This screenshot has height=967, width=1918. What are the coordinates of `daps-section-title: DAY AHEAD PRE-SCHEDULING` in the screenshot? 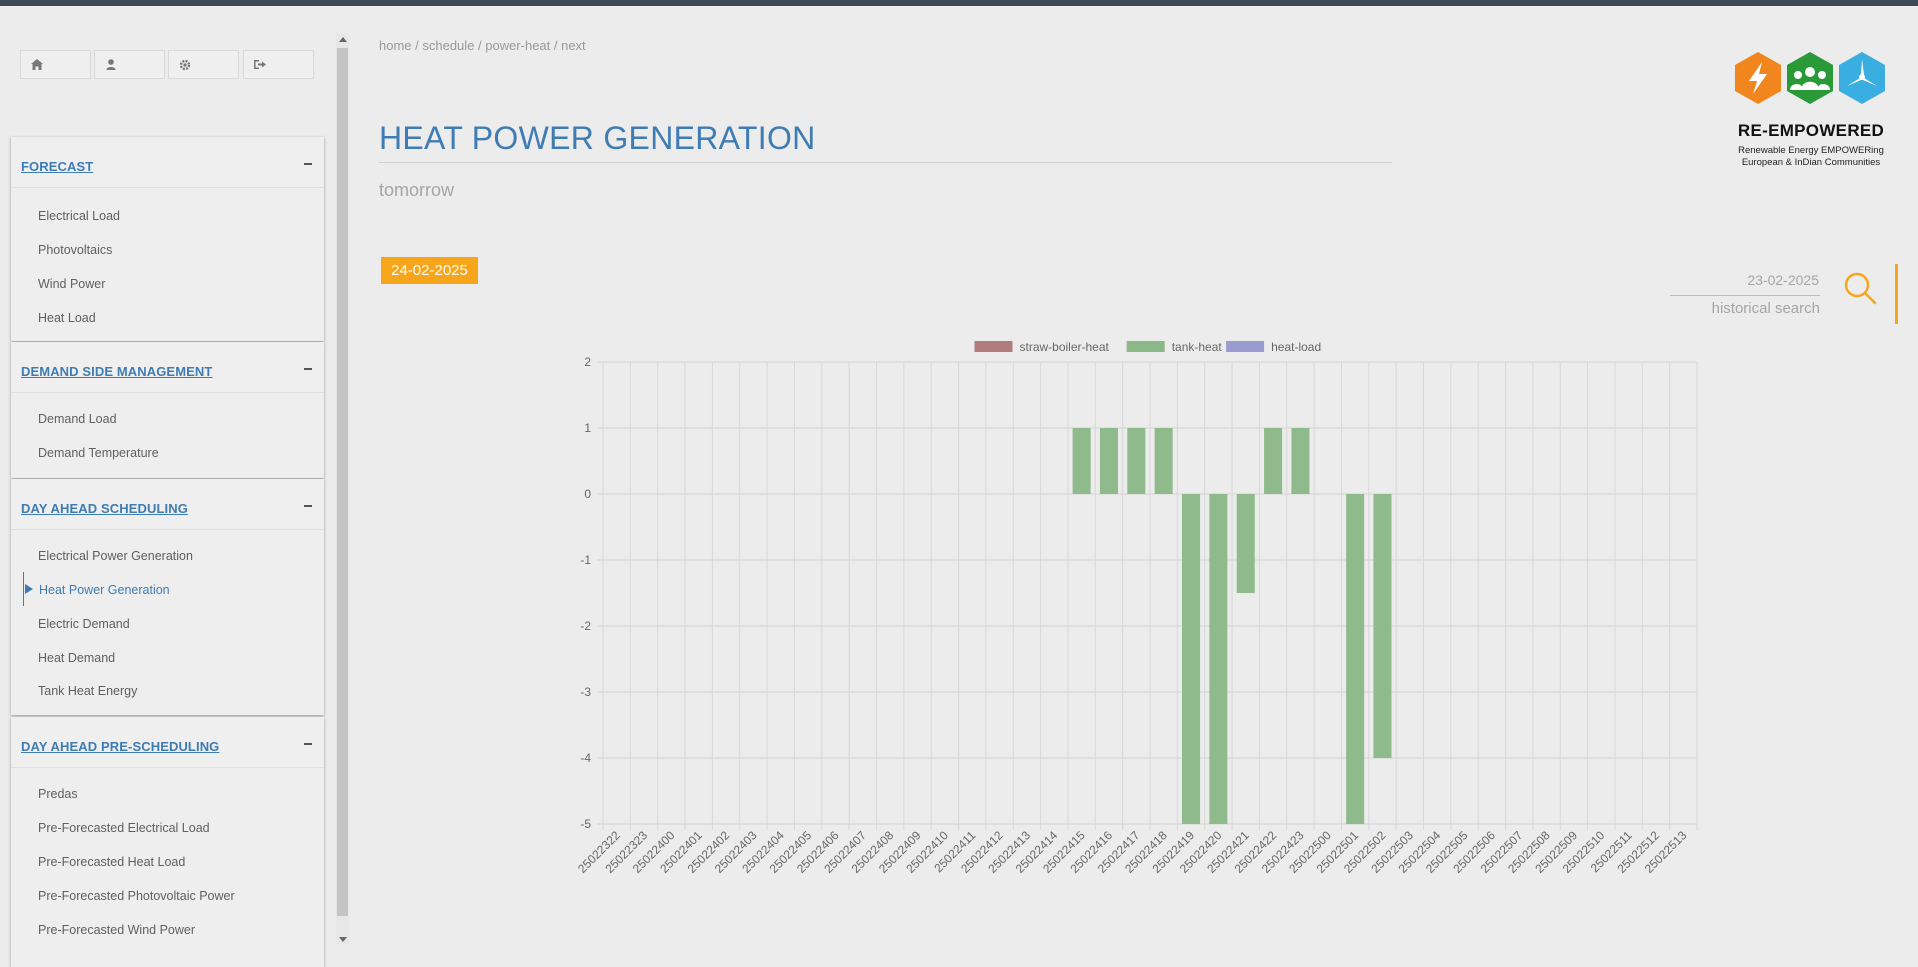 It's located at (120, 746).